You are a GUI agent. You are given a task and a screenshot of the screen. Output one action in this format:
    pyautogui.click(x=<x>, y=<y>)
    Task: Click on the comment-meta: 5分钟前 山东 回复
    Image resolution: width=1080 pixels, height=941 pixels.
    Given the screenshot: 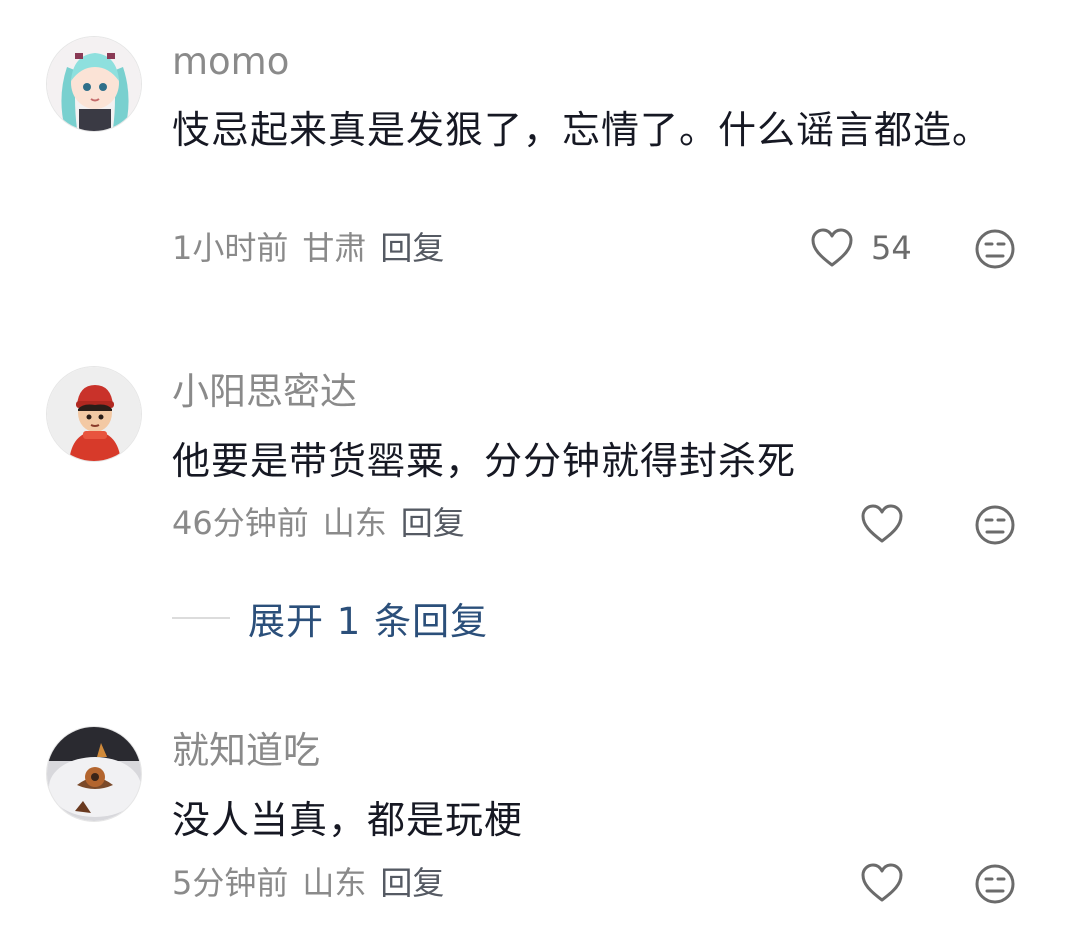 What is the action you would take?
    pyautogui.click(x=315, y=883)
    